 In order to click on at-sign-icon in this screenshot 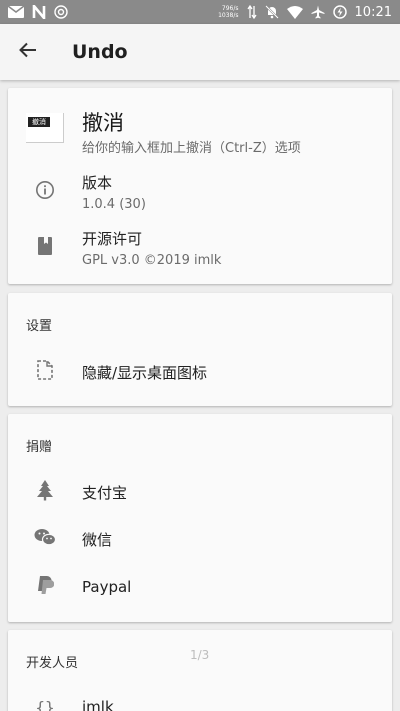, I will do `click(61, 12)`.